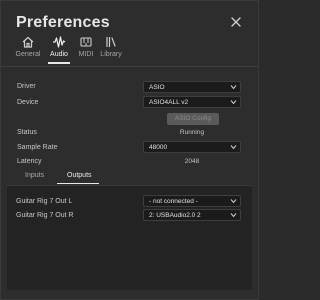 This screenshot has width=320, height=300. I want to click on home-icon, so click(28, 42).